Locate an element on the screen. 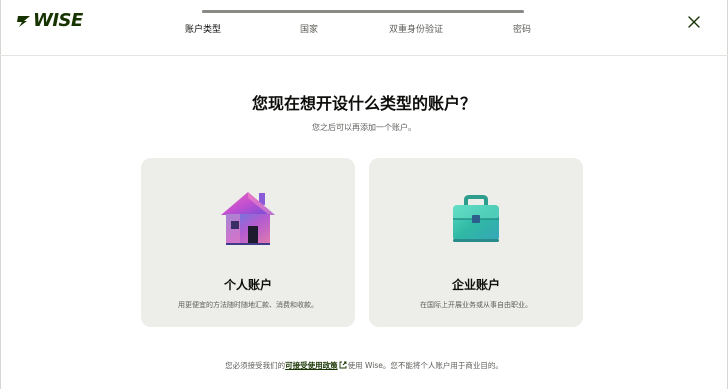 The image size is (728, 389). footer-policy-notice: 您必须接受我们的可接受使用政策 使用 Wise。您不能将个人账户用于商业目的。 is located at coordinates (364, 365).